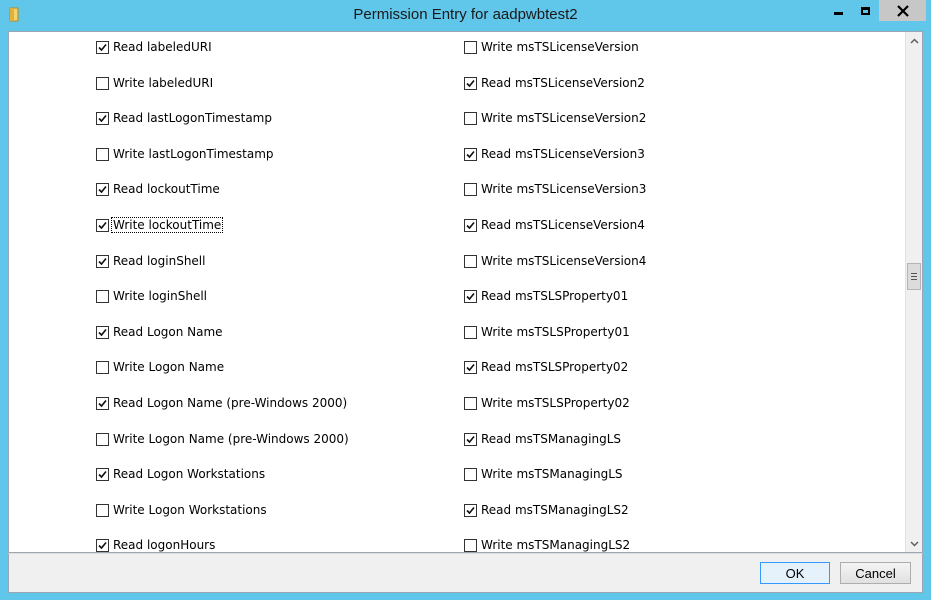 This screenshot has width=931, height=600. What do you see at coordinates (190, 510) in the screenshot?
I see `permission-label: Write Logon Workstations` at bounding box center [190, 510].